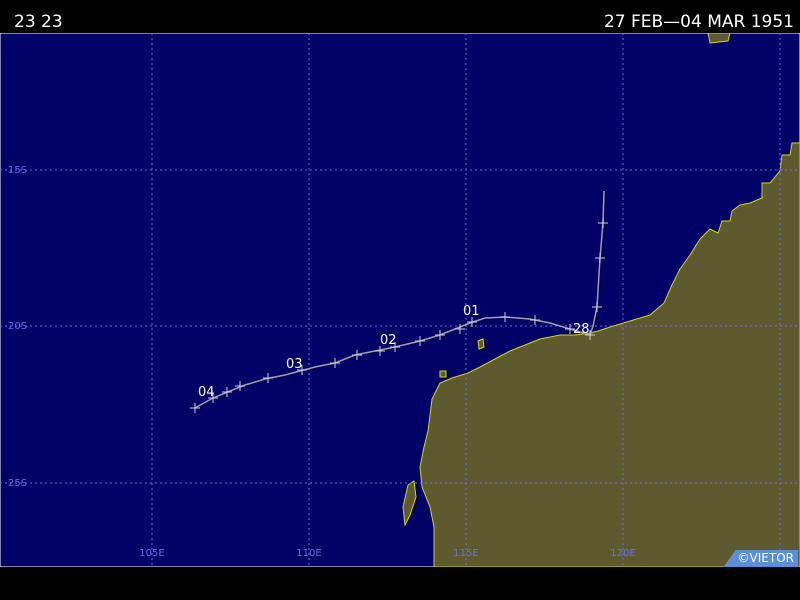 This screenshot has height=600, width=800. What do you see at coordinates (760, 558) in the screenshot?
I see `credit-badge: ©VIETOR` at bounding box center [760, 558].